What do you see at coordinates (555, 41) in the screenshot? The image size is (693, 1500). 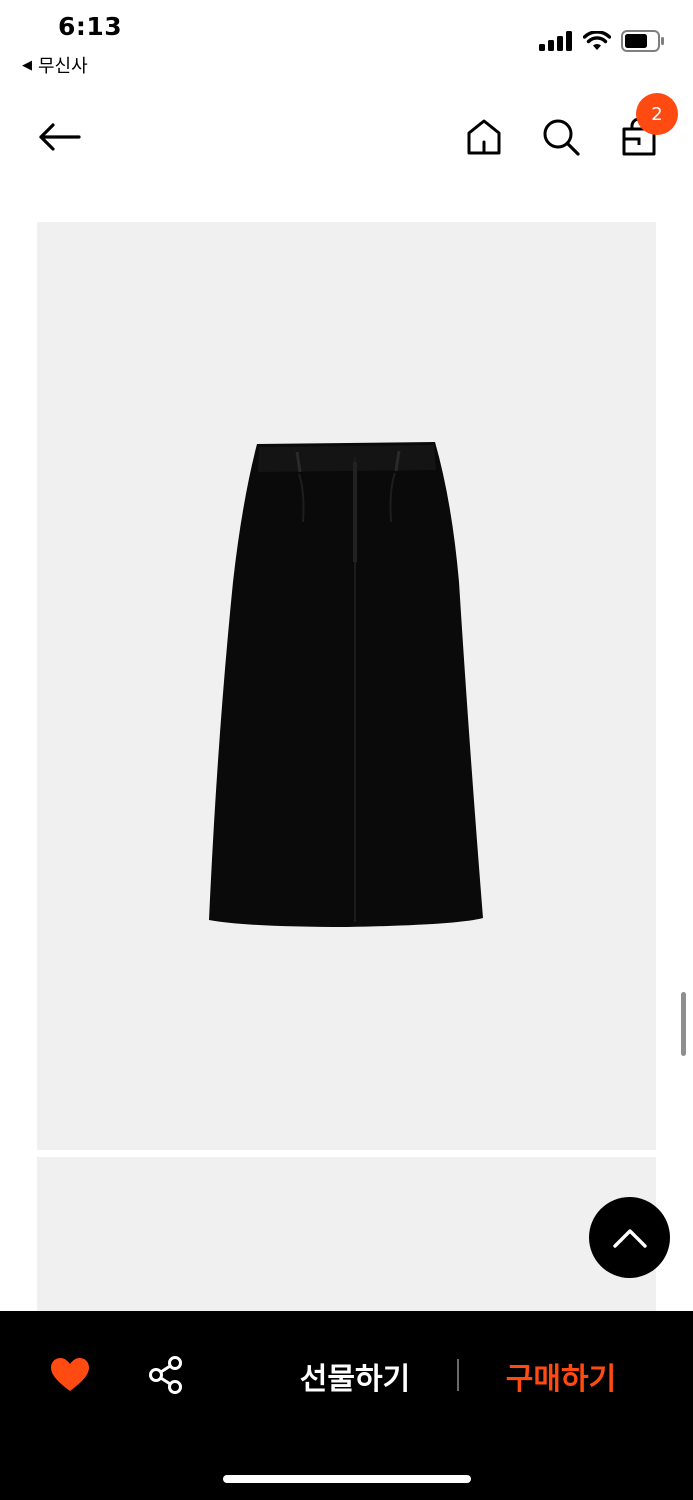 I see `signal-bars-icon` at bounding box center [555, 41].